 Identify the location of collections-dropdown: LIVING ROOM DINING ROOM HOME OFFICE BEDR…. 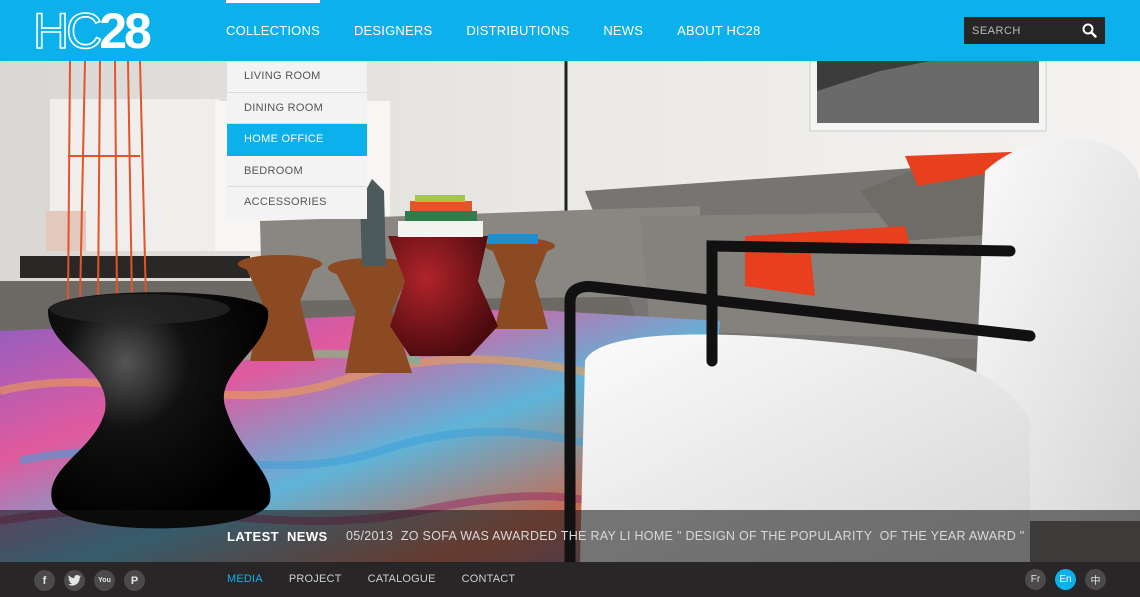
(297, 140).